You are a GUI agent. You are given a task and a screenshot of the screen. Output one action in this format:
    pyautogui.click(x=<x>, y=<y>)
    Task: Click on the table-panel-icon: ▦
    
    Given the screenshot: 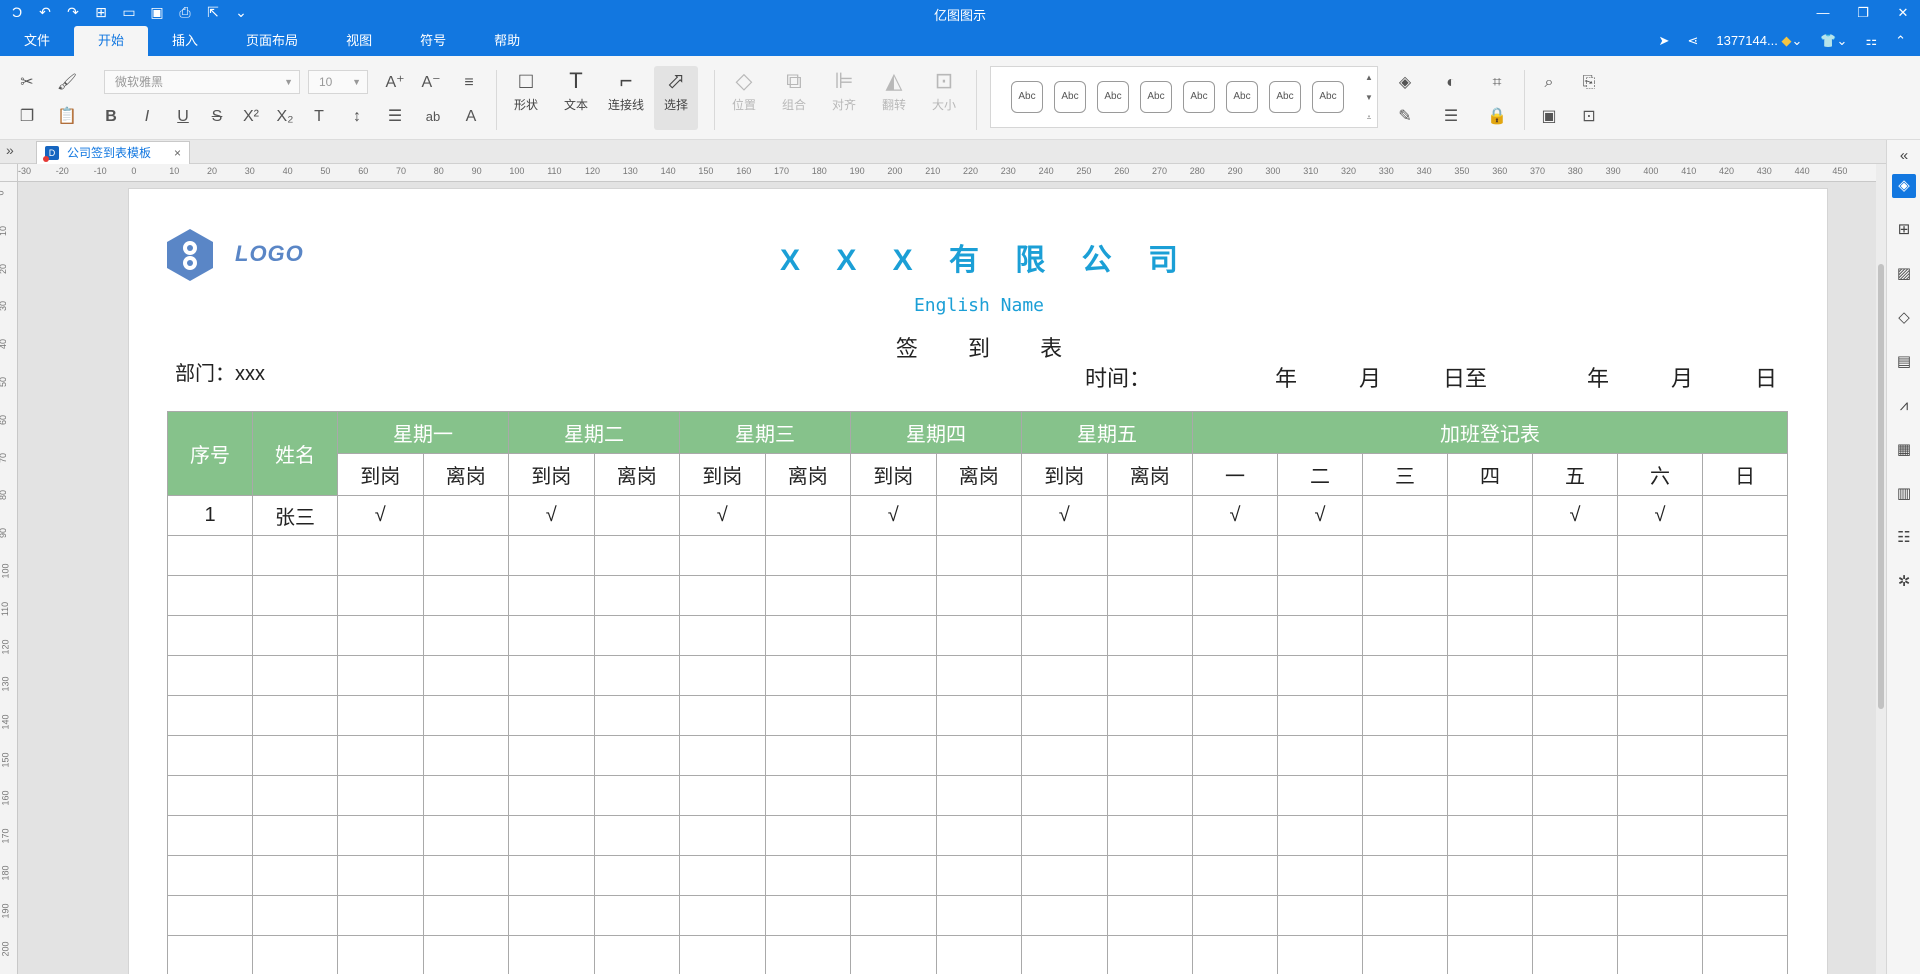 What is the action you would take?
    pyautogui.click(x=1904, y=450)
    